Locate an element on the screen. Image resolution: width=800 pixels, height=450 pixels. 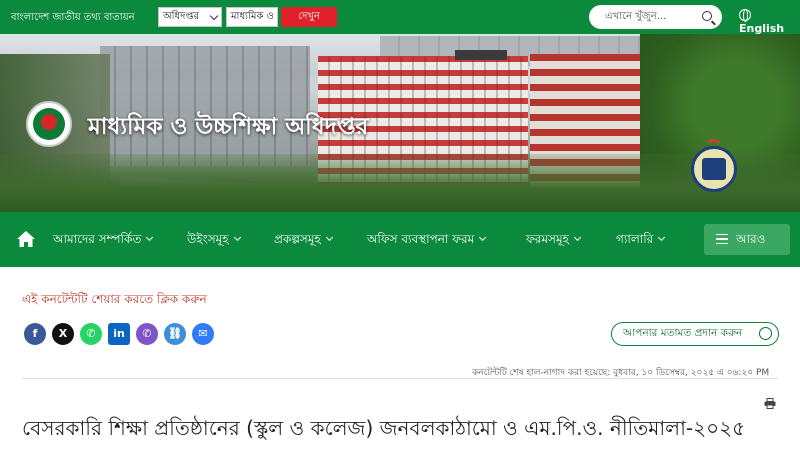
nav-item-projects: প্রকল্পসমূহ is located at coordinates (303, 241).